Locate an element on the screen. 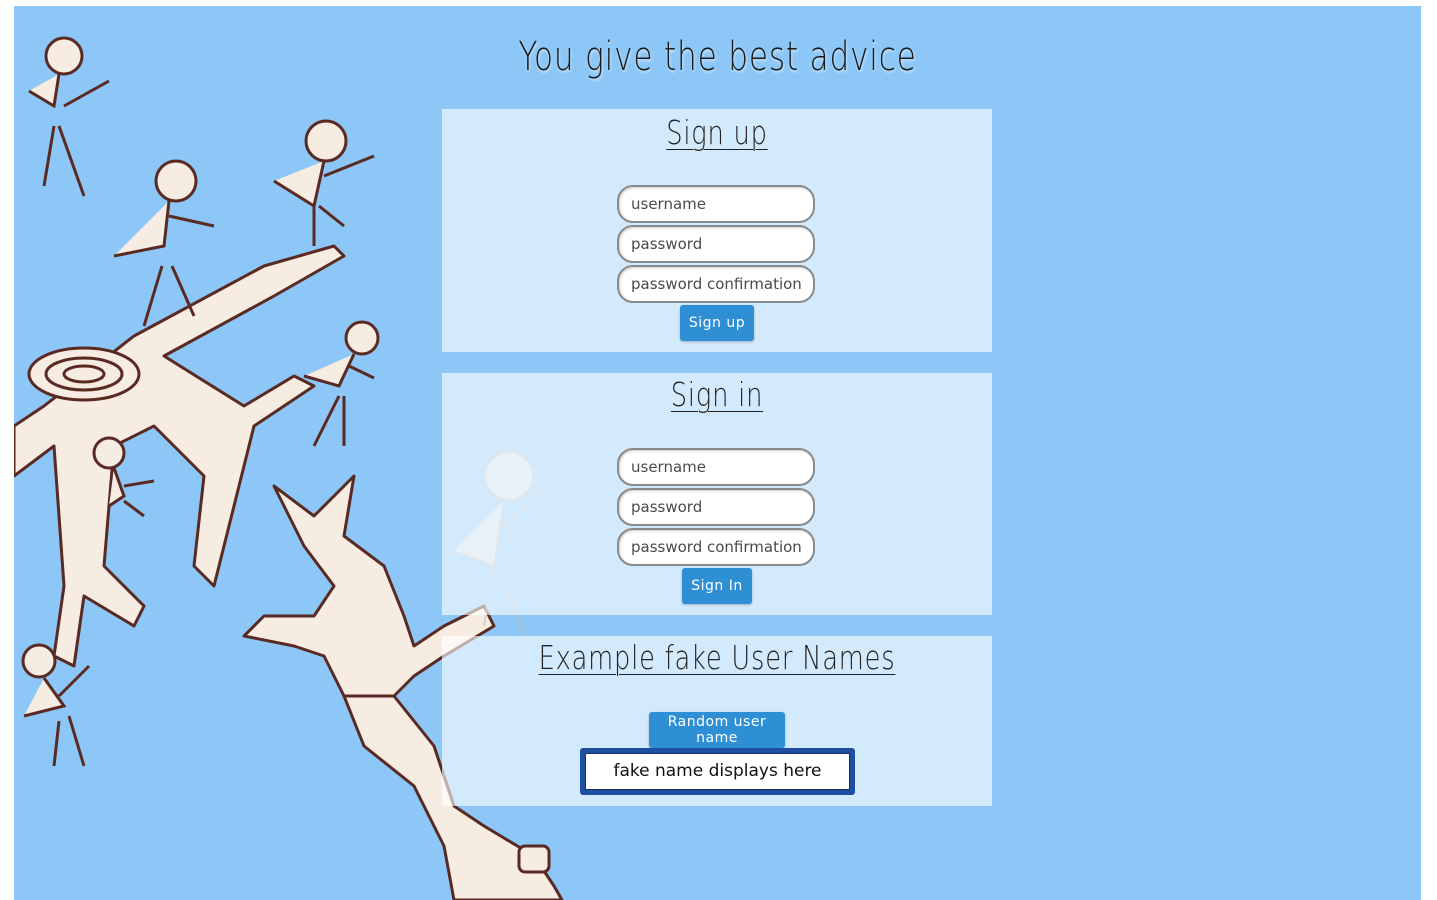  signup-password-field is located at coordinates (716, 244).